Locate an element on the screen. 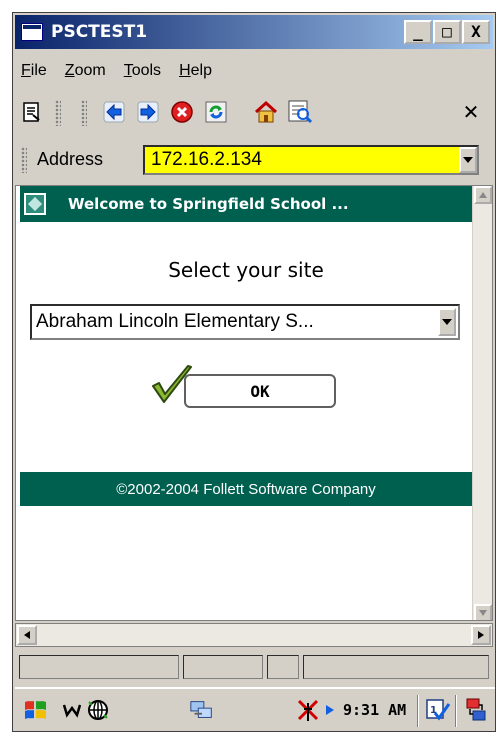 The height and width of the screenshot is (734, 498). network-icon is located at coordinates (202, 710).